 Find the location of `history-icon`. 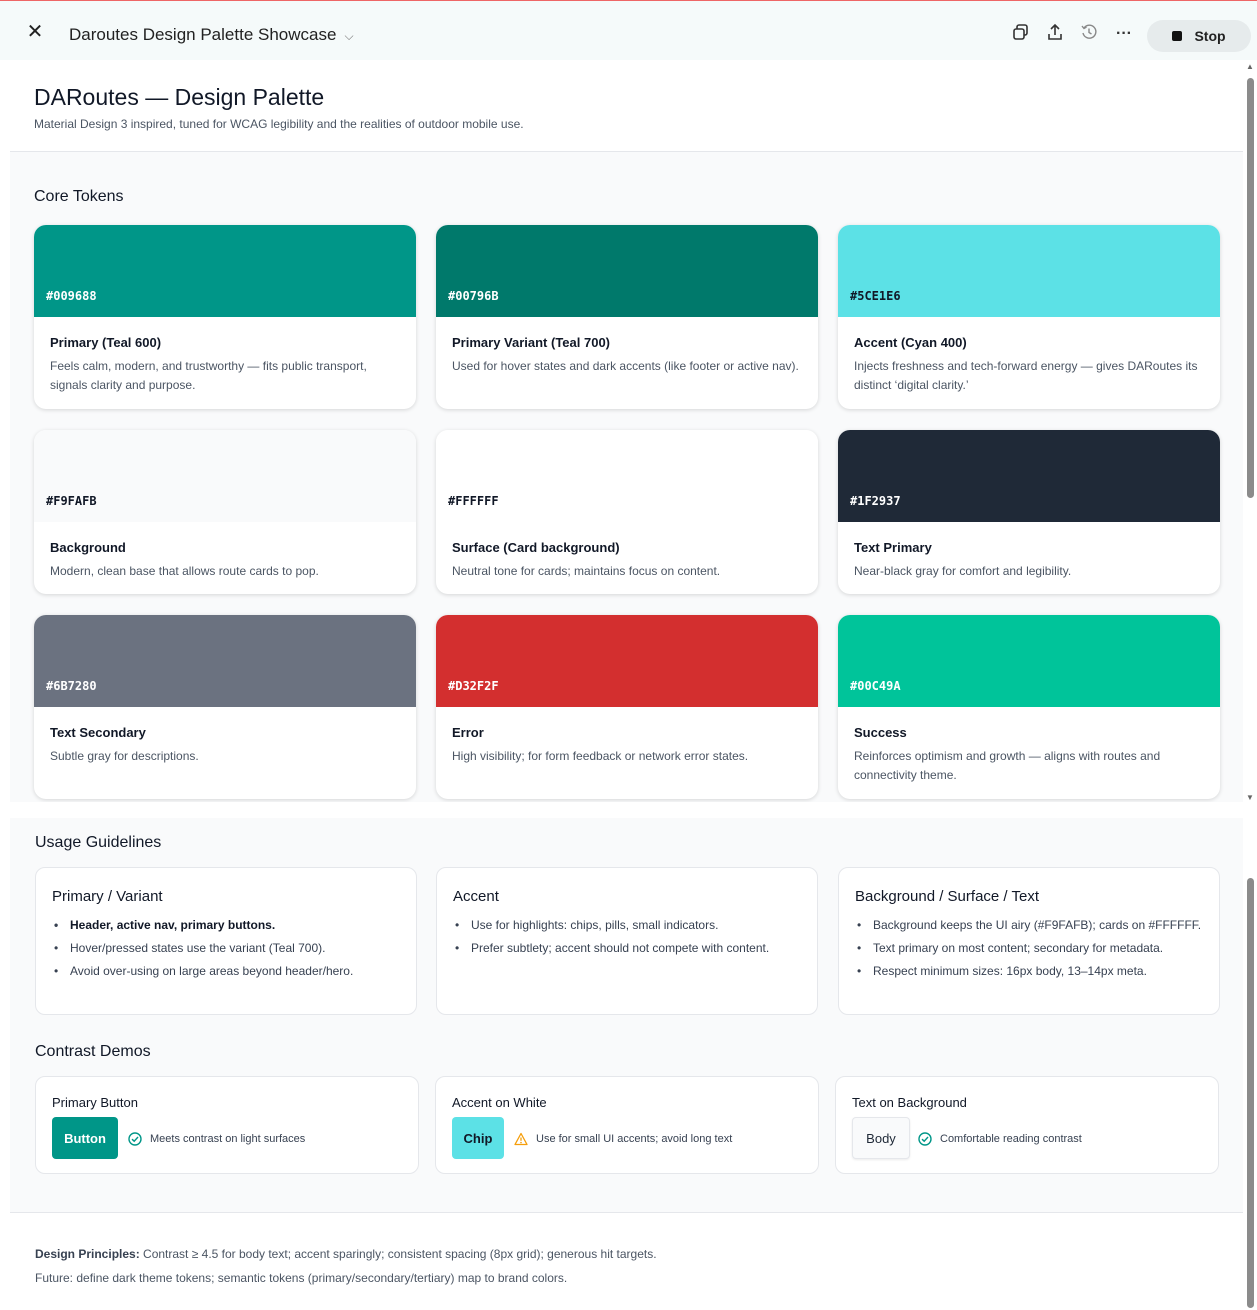

history-icon is located at coordinates (1089, 34).